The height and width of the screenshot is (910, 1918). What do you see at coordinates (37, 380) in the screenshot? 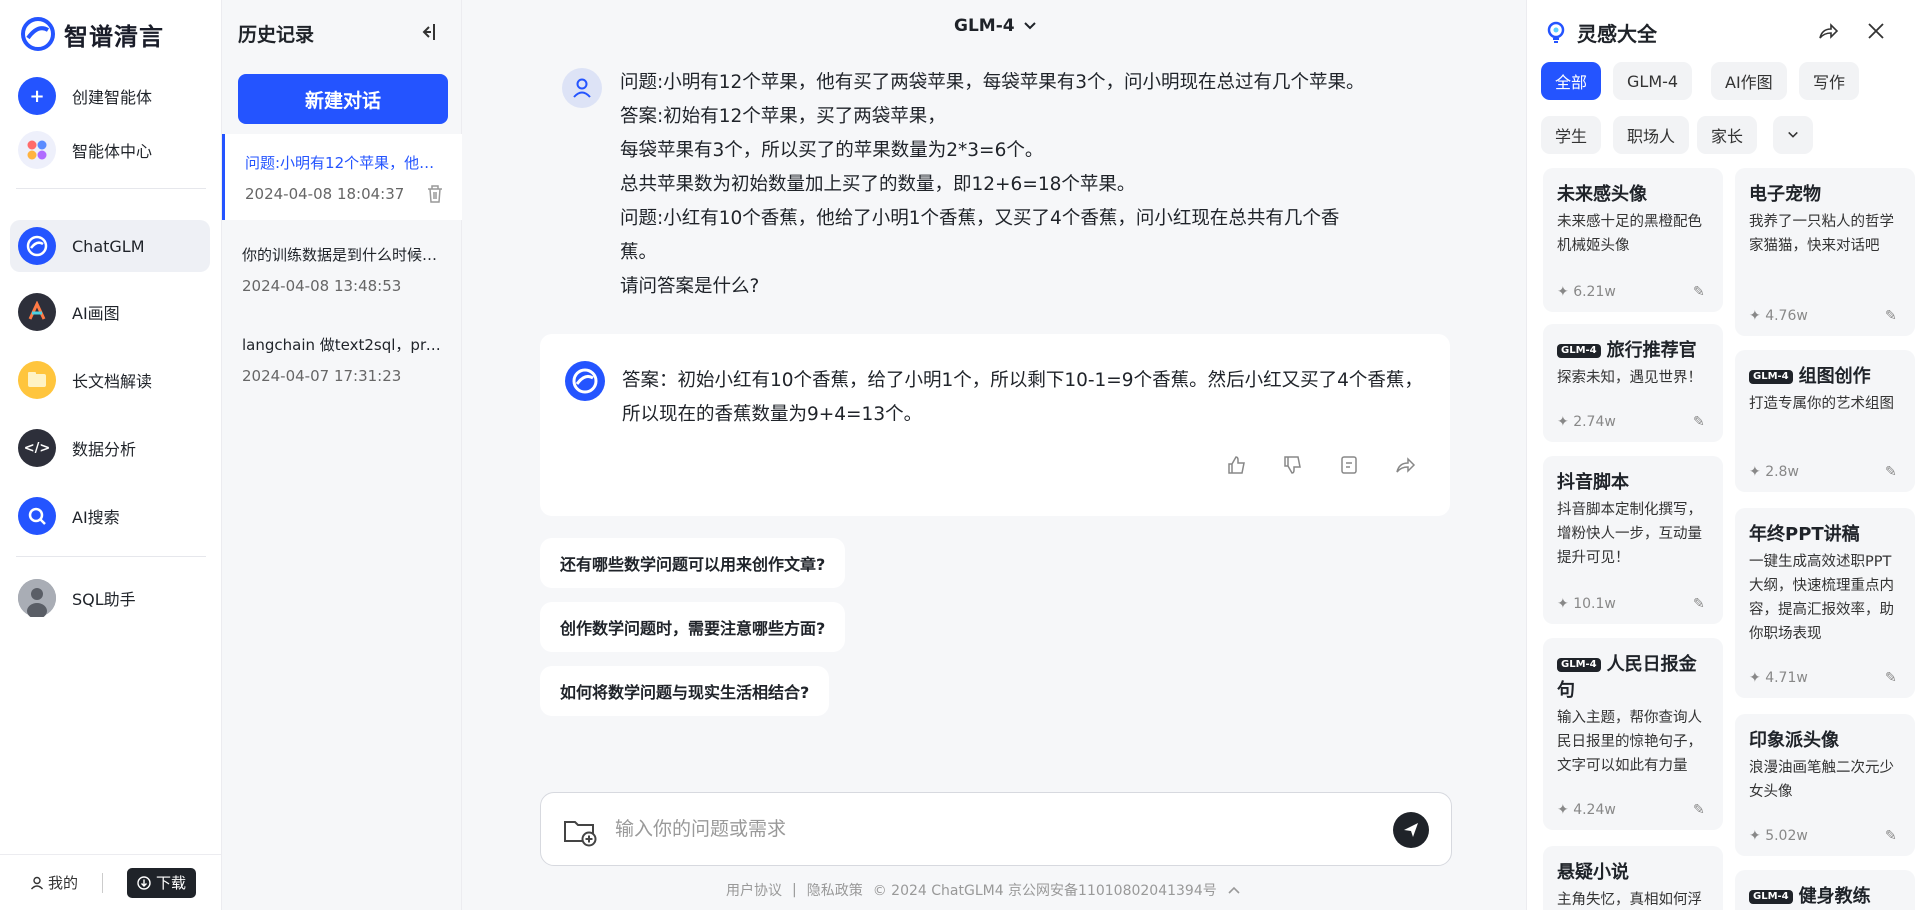
I see `folder-icon` at bounding box center [37, 380].